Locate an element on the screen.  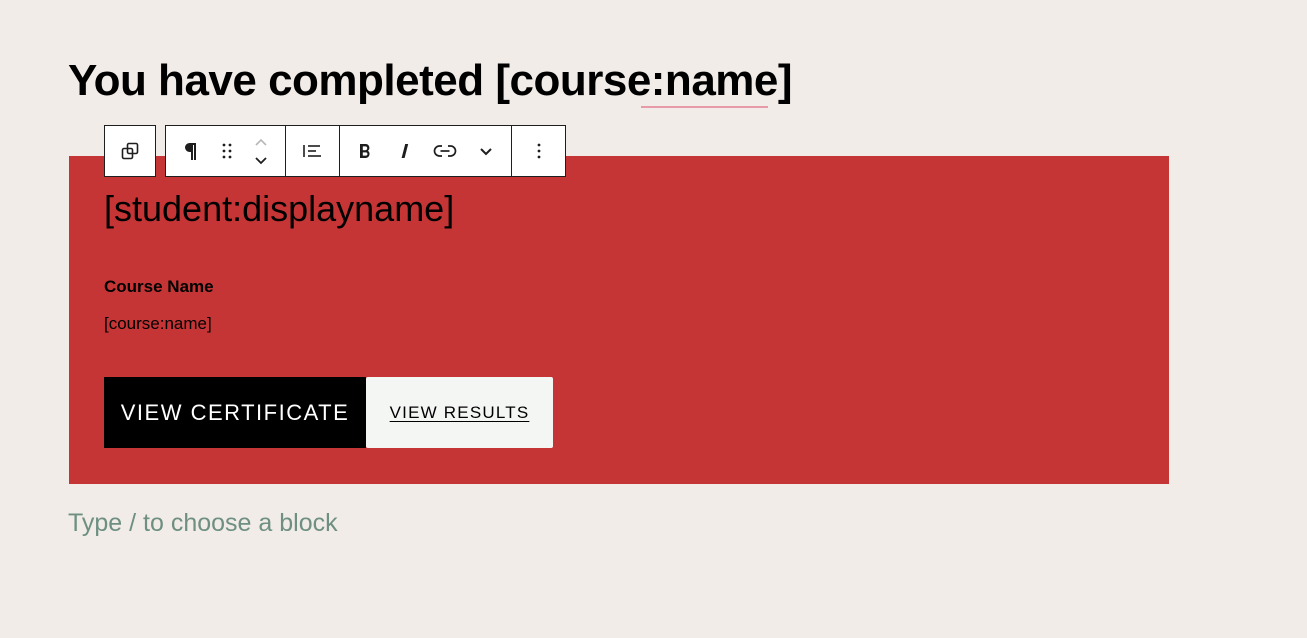
student-name-heading: [student:displayname] is located at coordinates (279, 209).